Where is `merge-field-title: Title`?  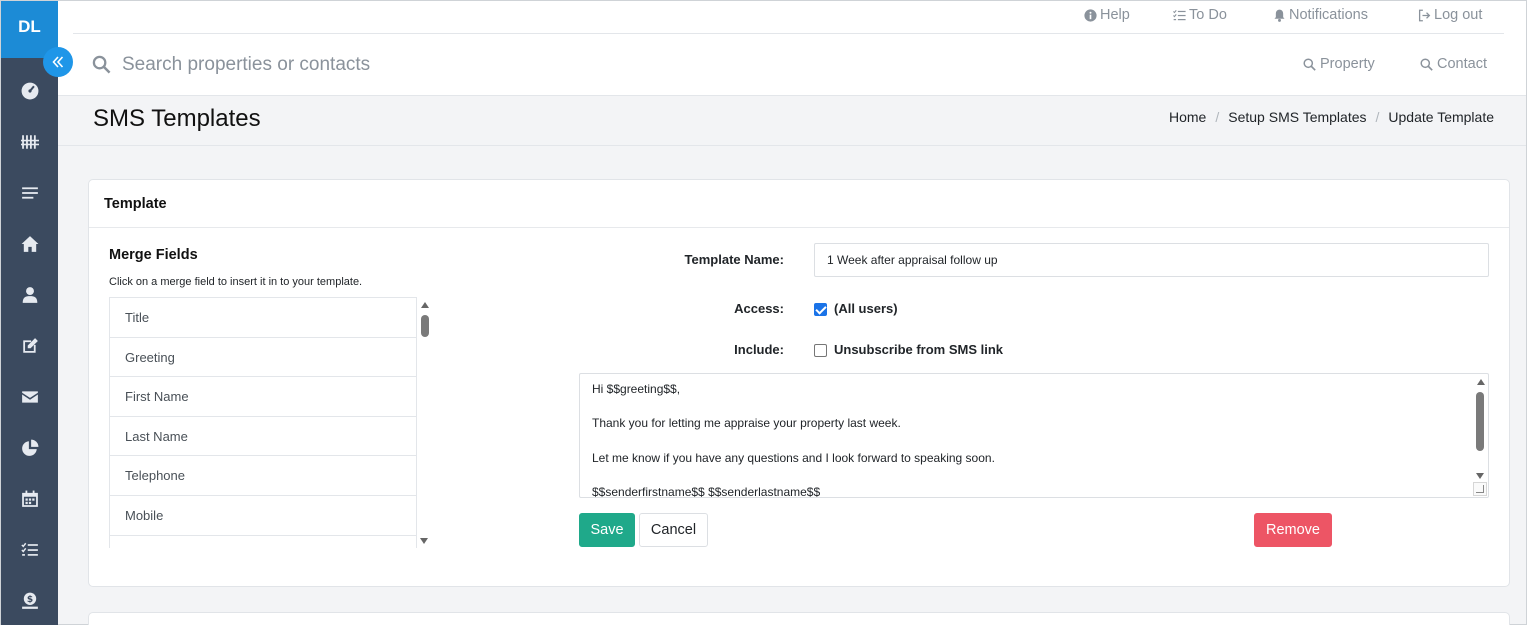
merge-field-title: Title is located at coordinates (263, 318).